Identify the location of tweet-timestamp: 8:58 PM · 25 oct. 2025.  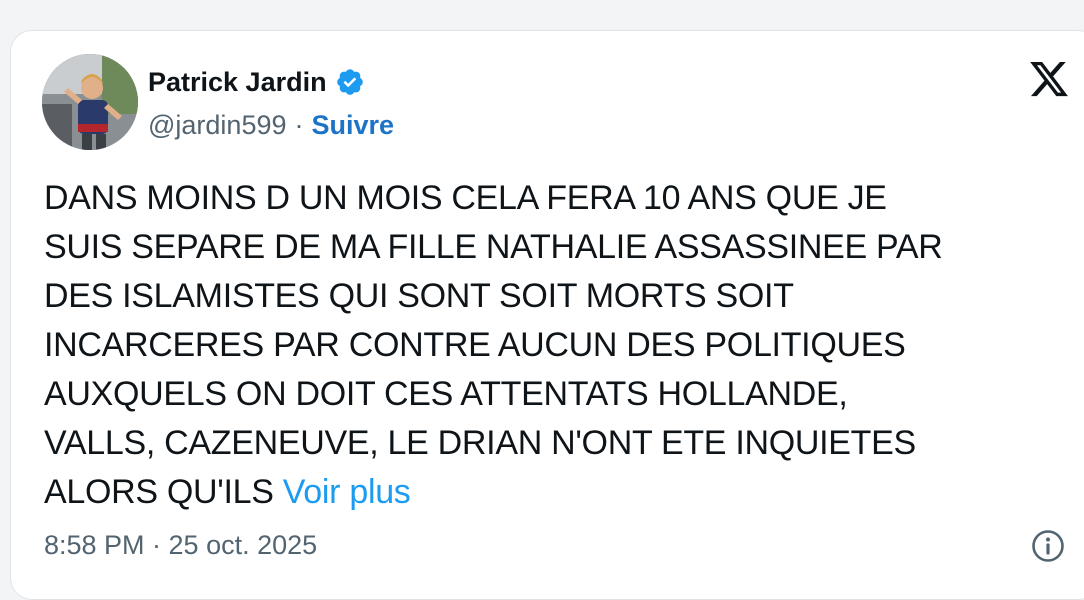
(180, 545).